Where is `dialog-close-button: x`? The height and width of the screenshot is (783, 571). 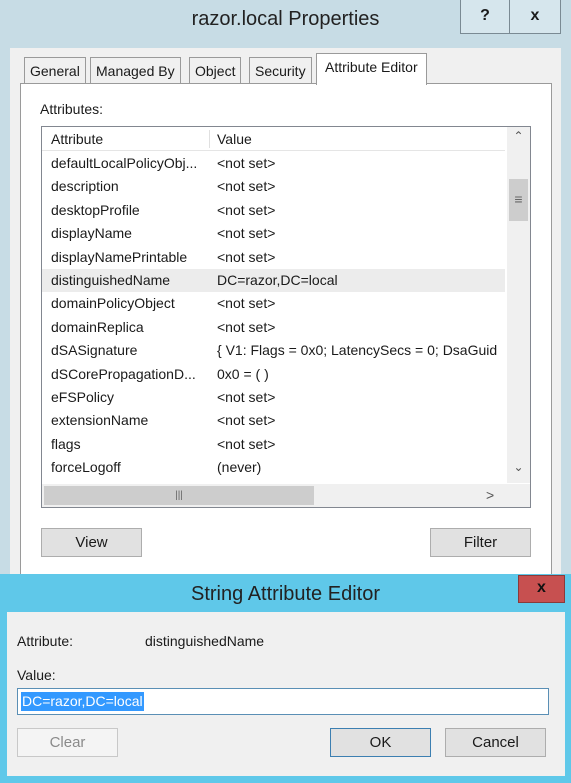
dialog-close-button: x is located at coordinates (541, 589).